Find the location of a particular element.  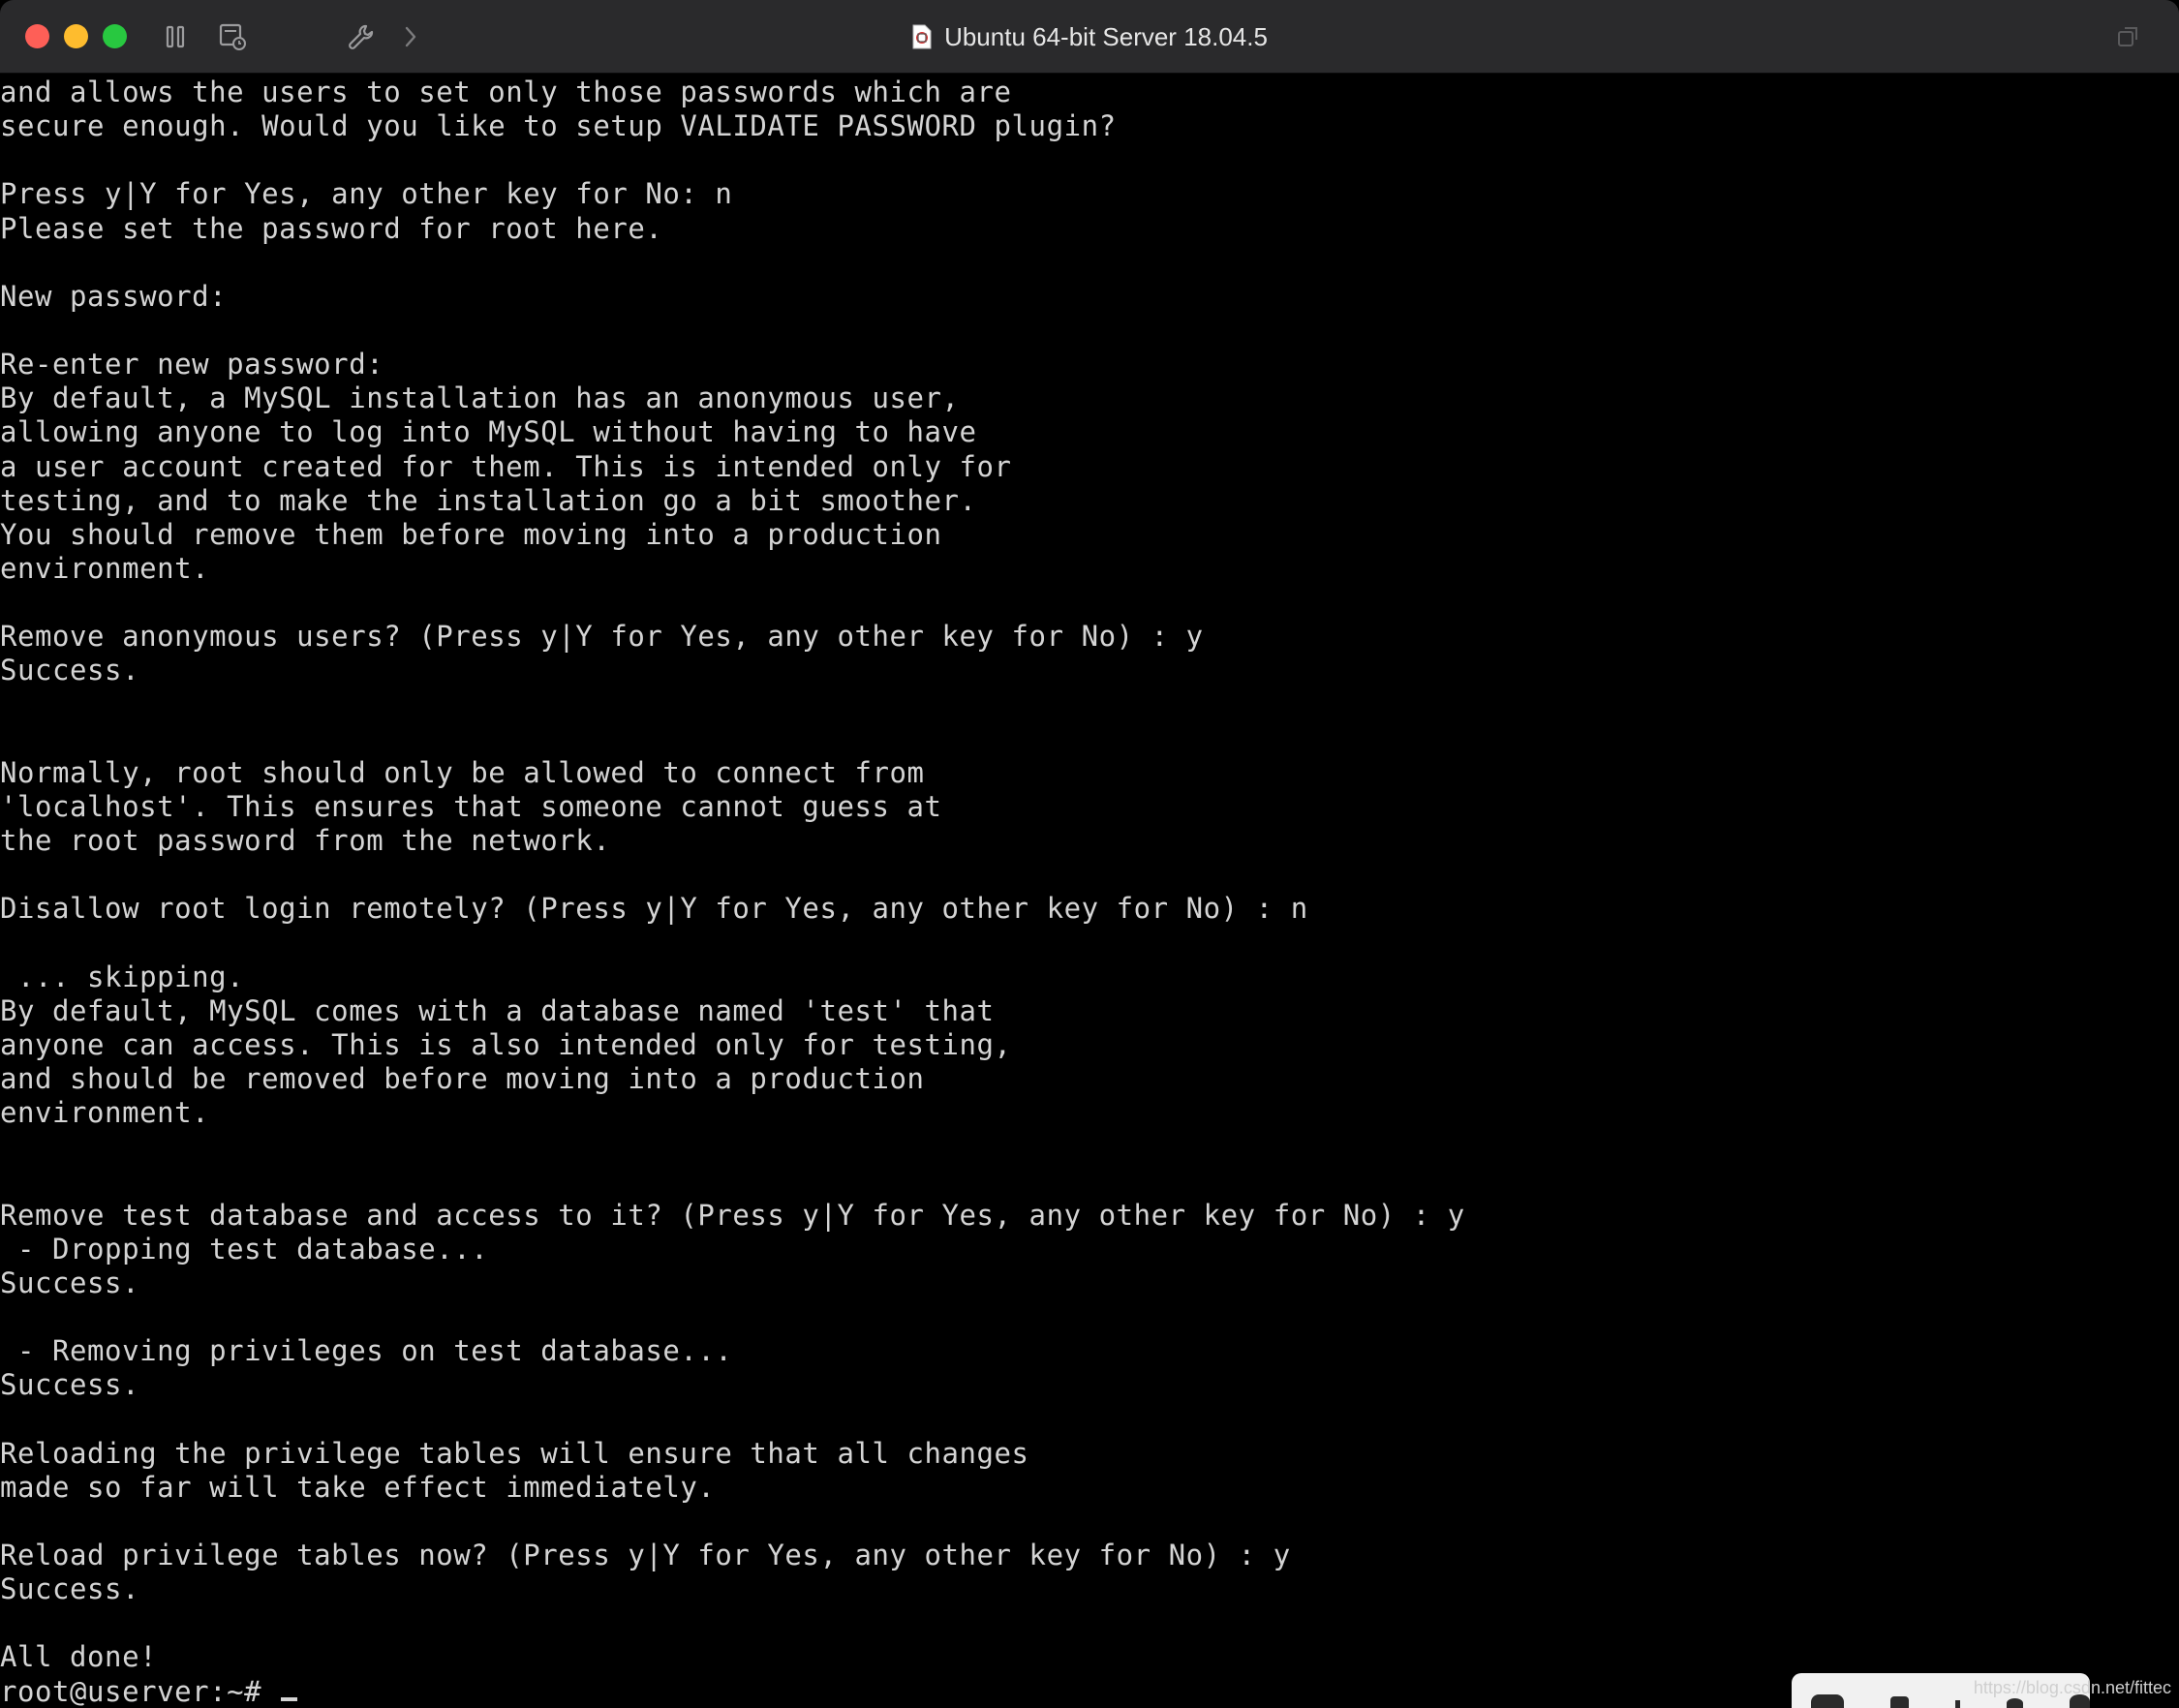

settings-wrench-icon is located at coordinates (361, 37).